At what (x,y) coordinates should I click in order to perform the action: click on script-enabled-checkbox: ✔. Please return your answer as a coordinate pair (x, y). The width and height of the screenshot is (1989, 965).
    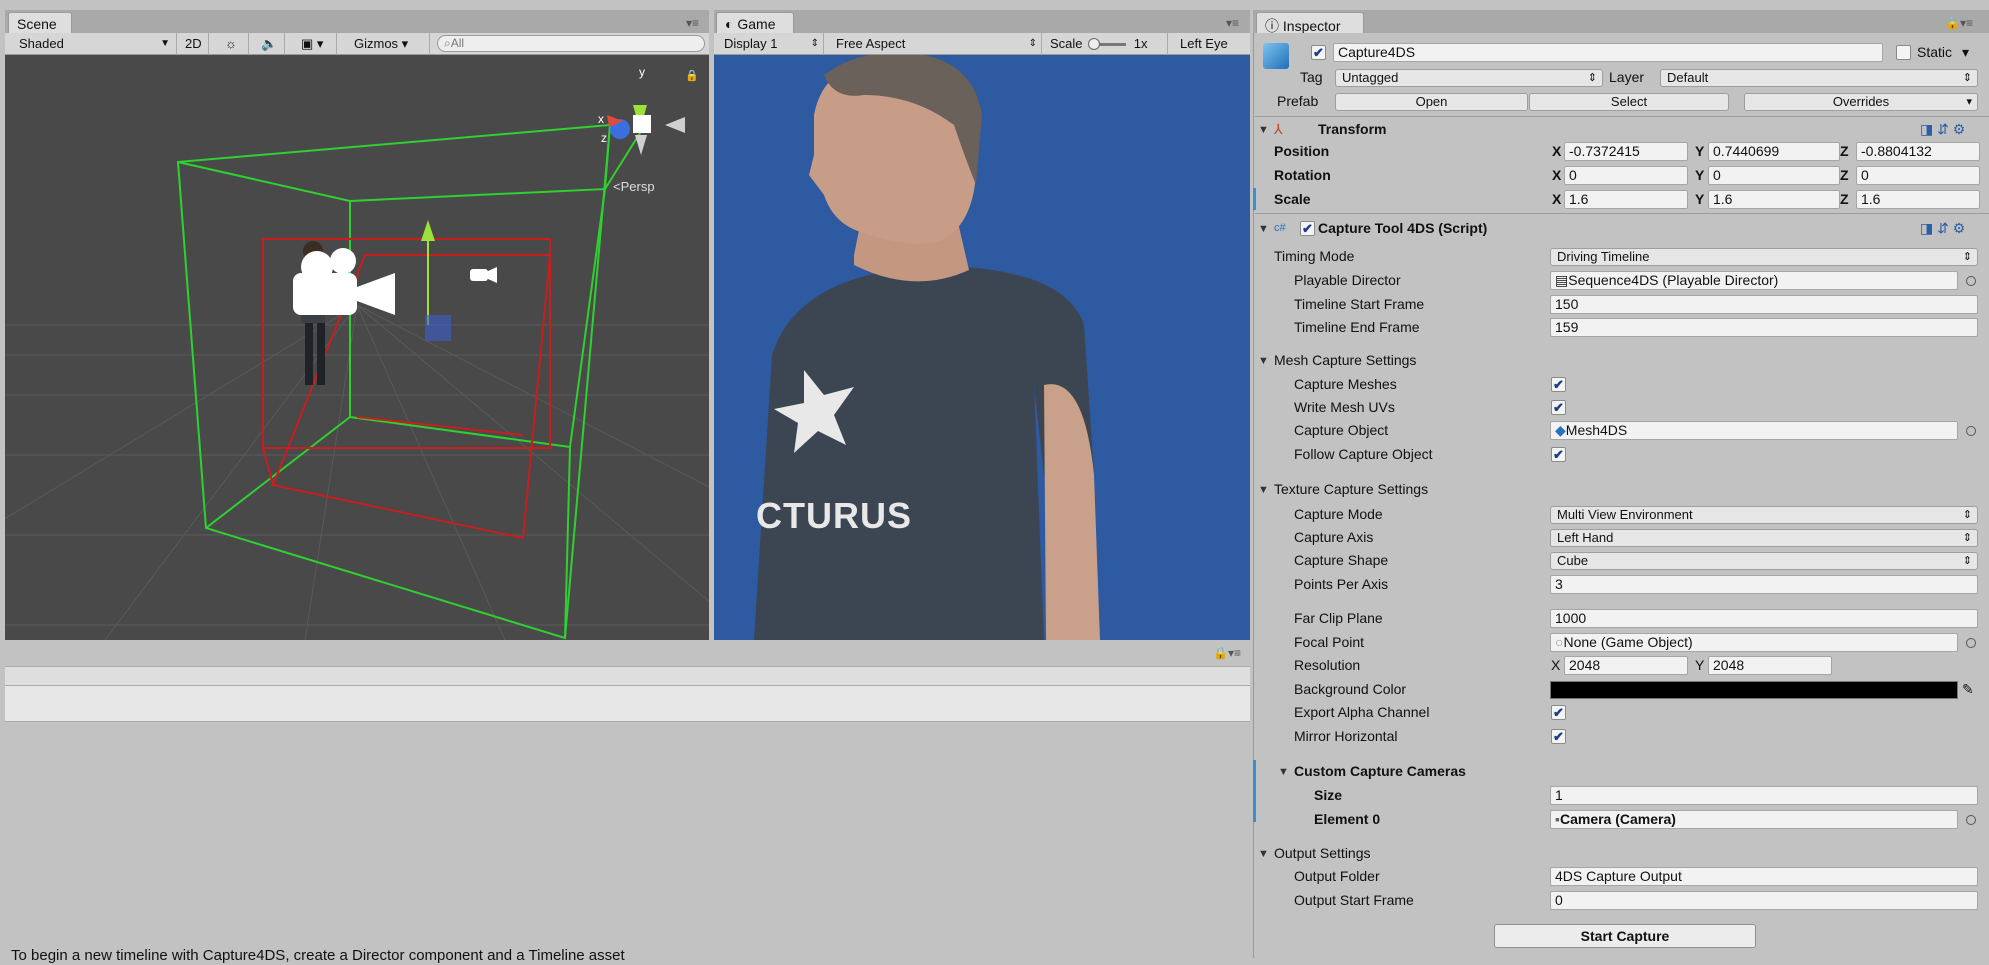
    Looking at the image, I should click on (1307, 228).